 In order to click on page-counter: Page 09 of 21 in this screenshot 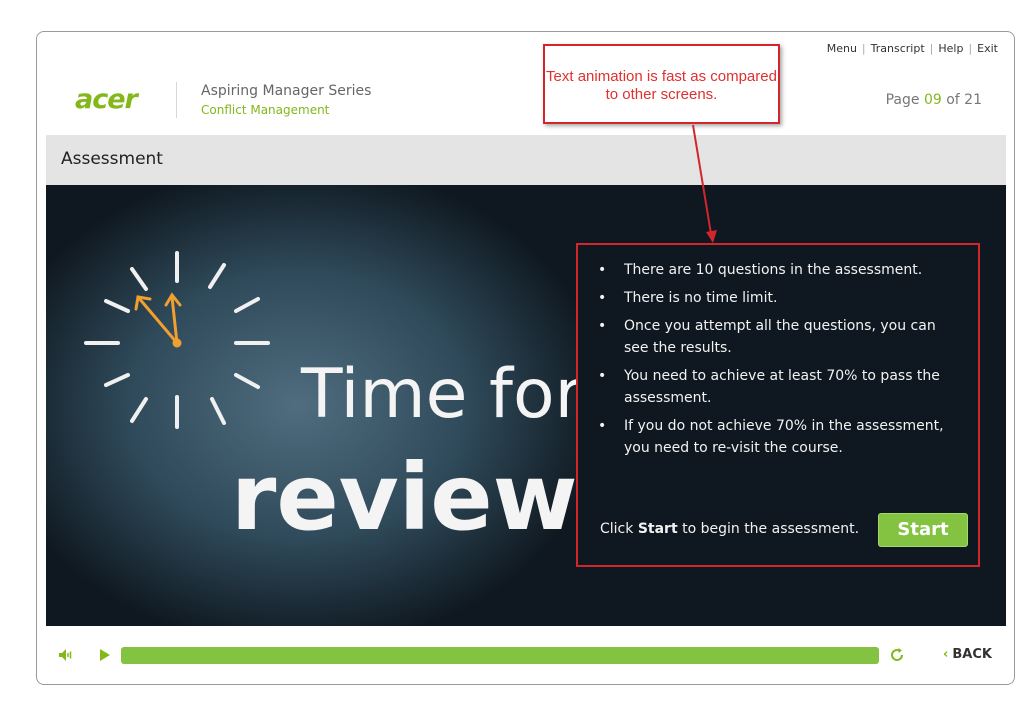, I will do `click(934, 100)`.